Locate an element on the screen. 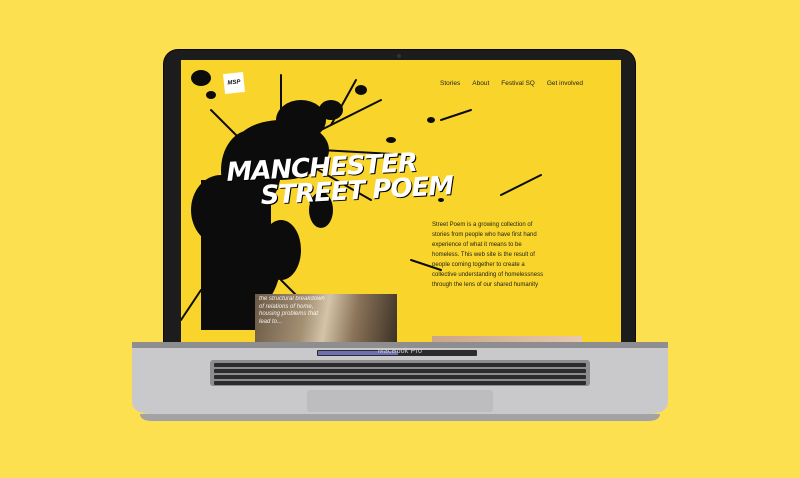 This screenshot has width=800, height=478. device-label: MacBook Pro is located at coordinates (400, 351).